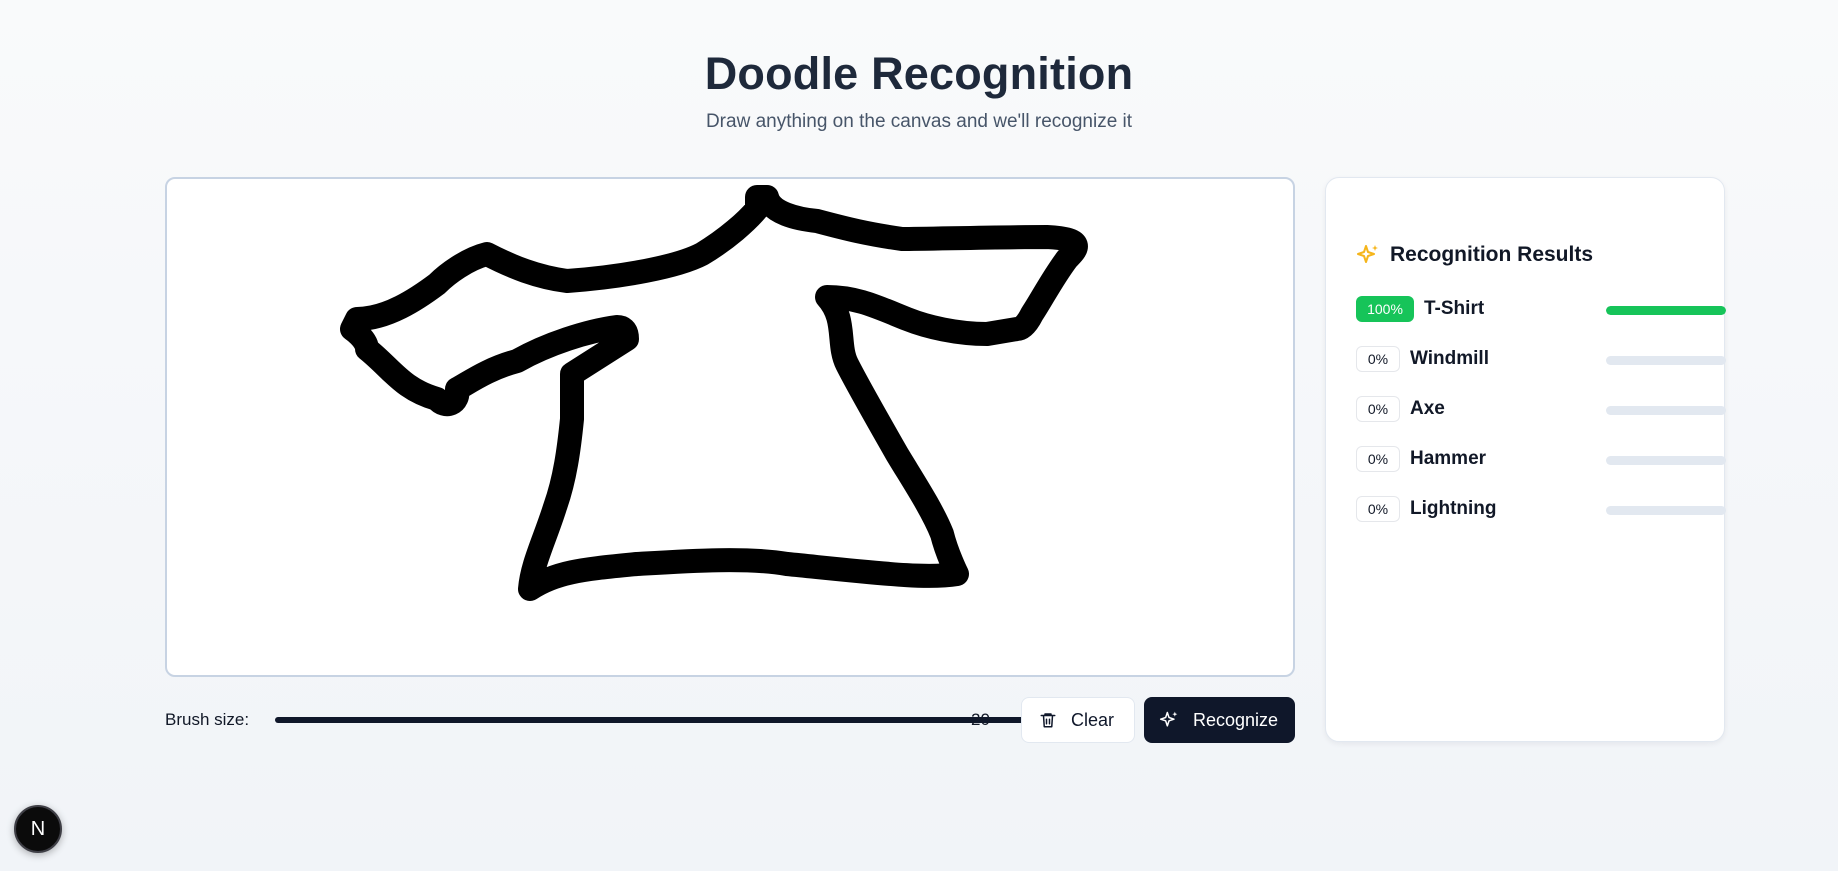 The image size is (1838, 871). I want to click on result-row: 100% T-Shirt, so click(1541, 310).